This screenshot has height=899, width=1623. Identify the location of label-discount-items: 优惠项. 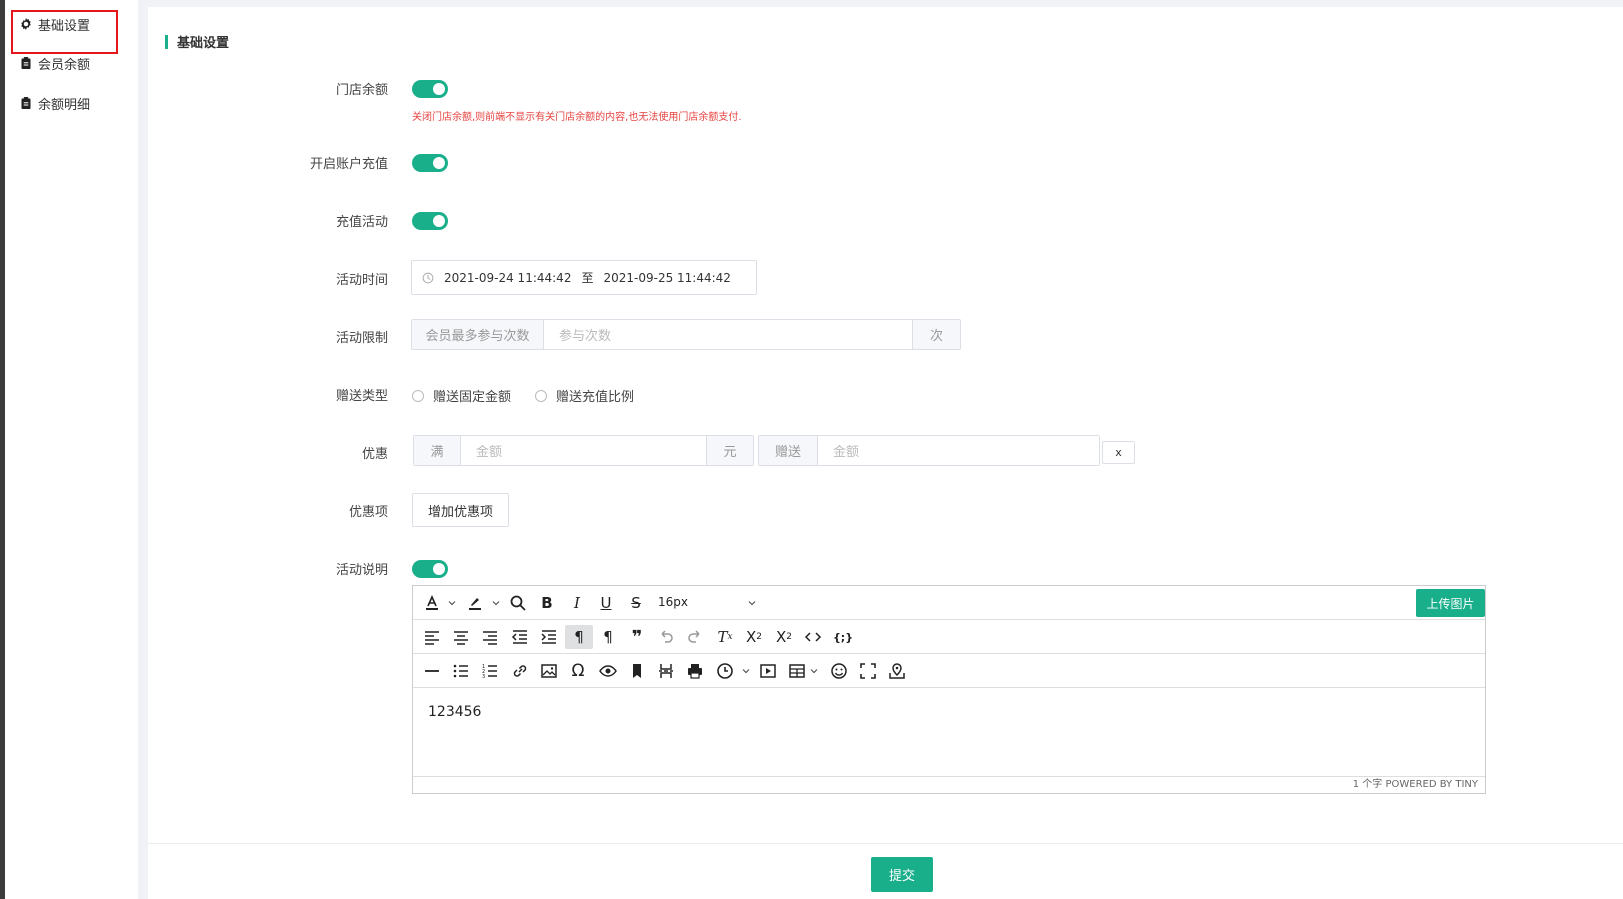
(368, 512).